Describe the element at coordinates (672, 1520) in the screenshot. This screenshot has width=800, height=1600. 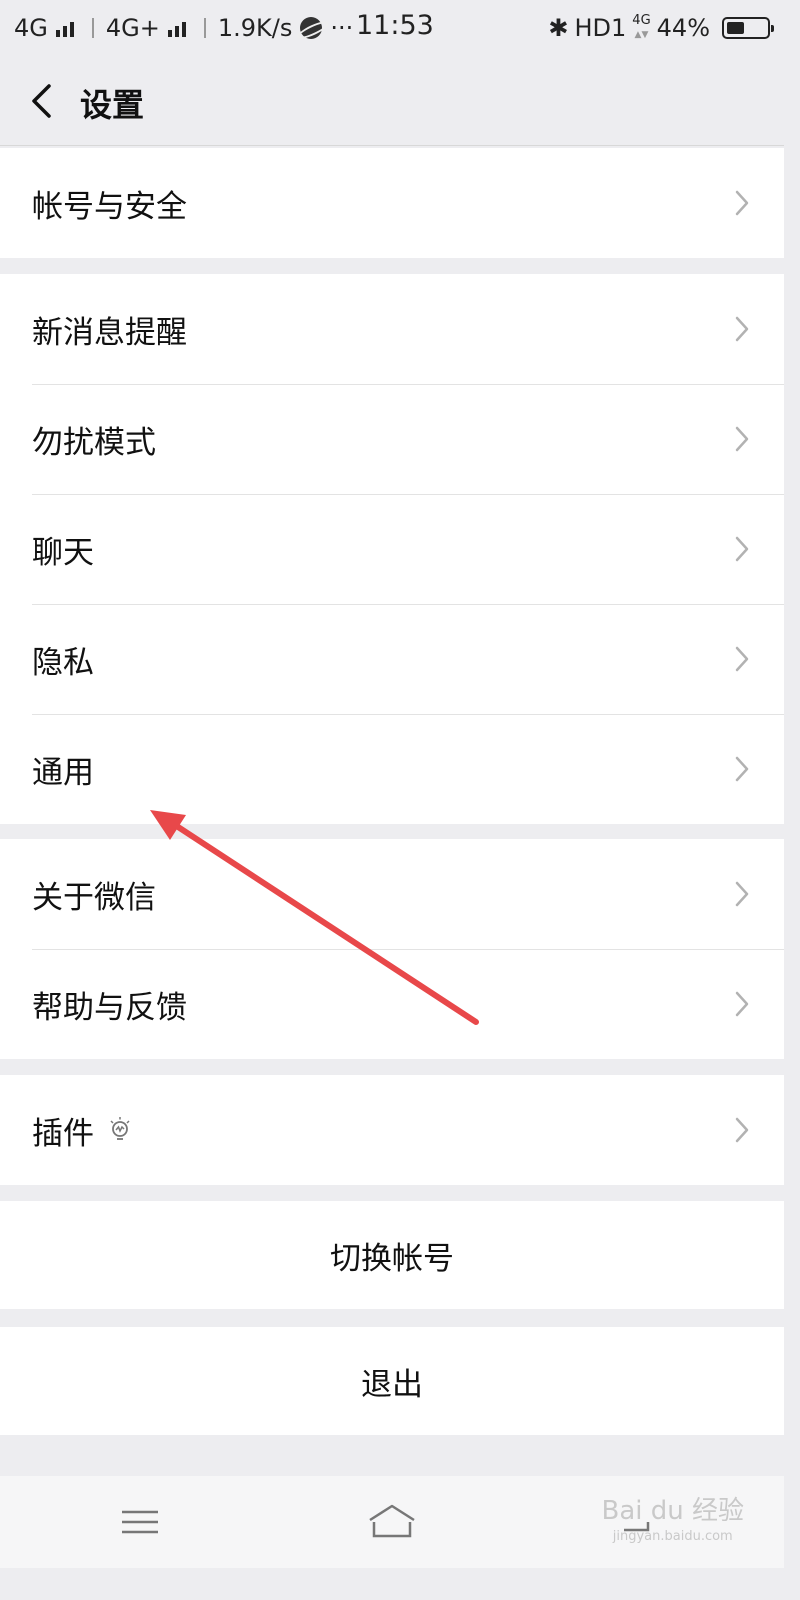
I see `watermark-logo: Bai du 经验 jingyan.baidu.com` at that location.